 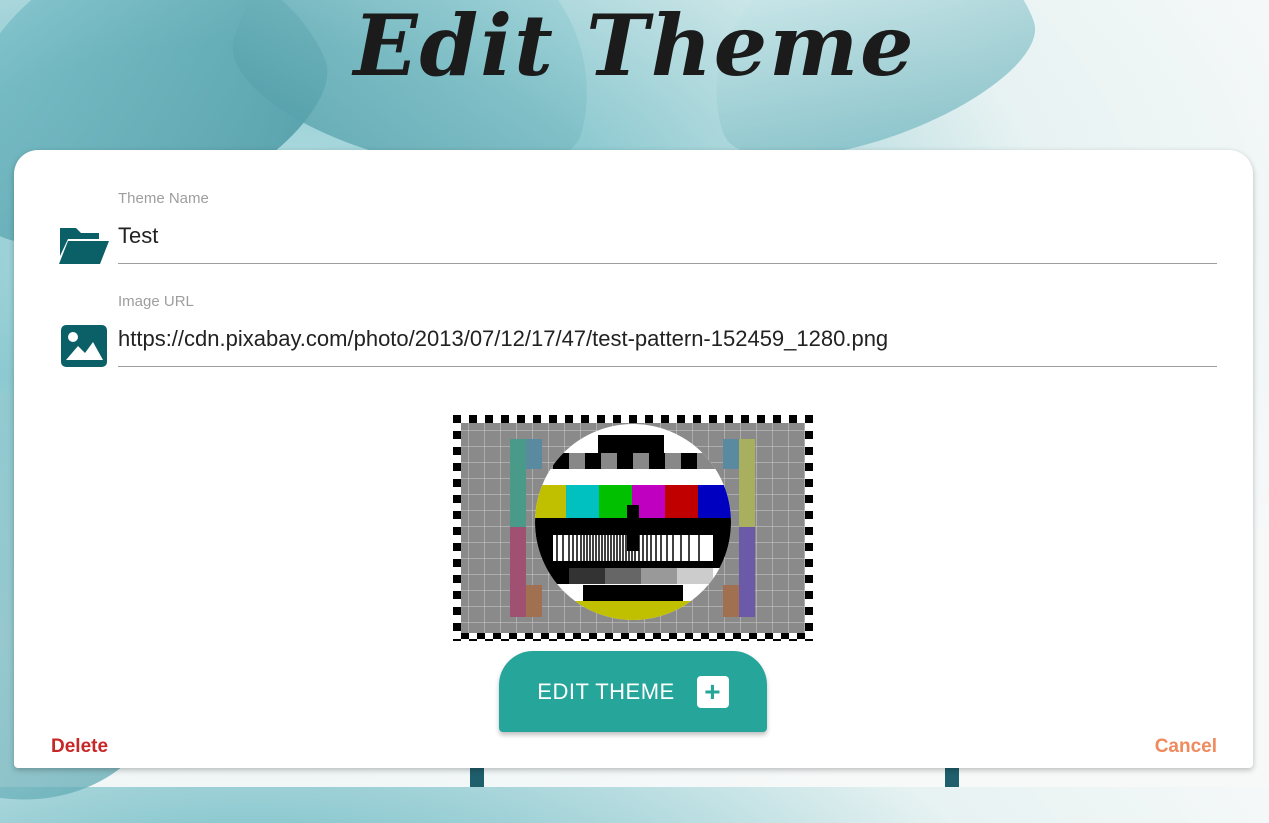 What do you see at coordinates (79, 747) in the screenshot?
I see `delete-button: Delete` at bounding box center [79, 747].